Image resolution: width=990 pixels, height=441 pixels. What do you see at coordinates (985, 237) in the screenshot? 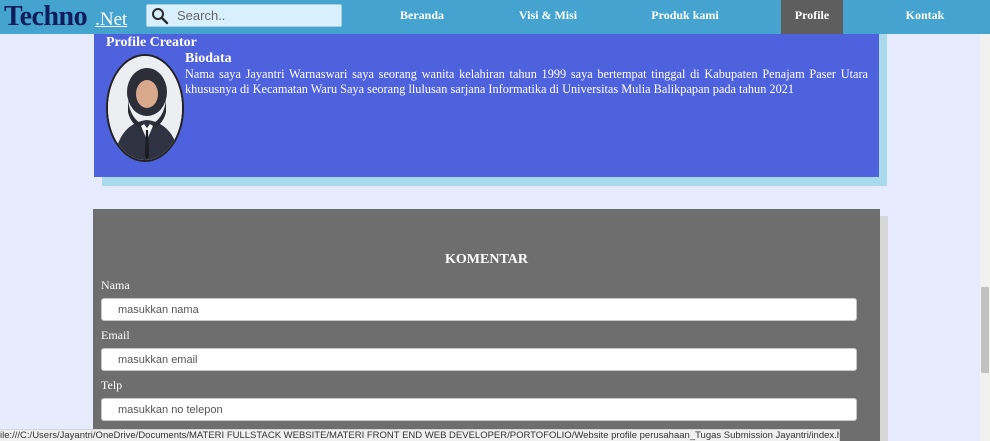
I see `page-scrollbar-track` at bounding box center [985, 237].